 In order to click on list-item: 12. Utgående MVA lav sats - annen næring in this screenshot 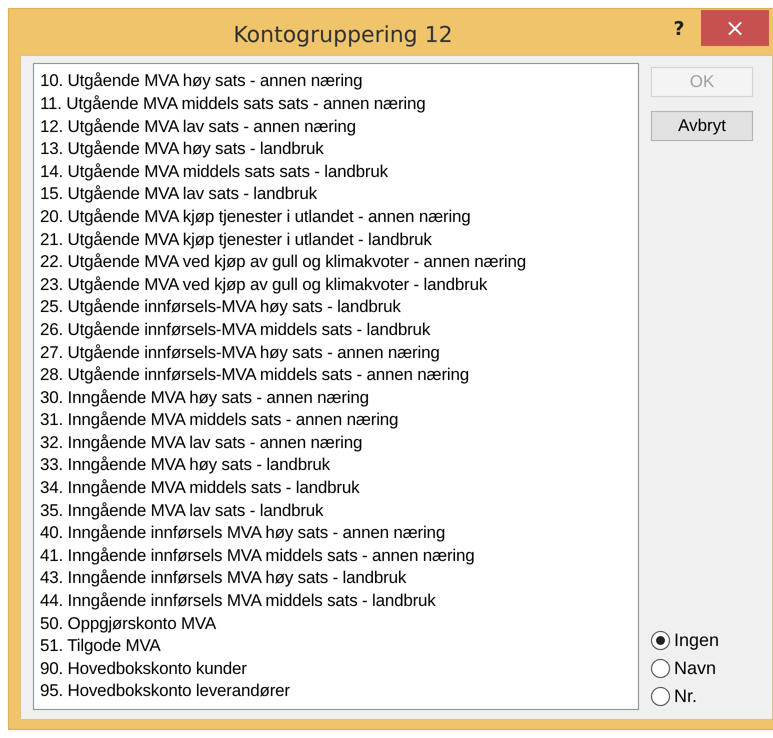, I will do `click(336, 127)`.